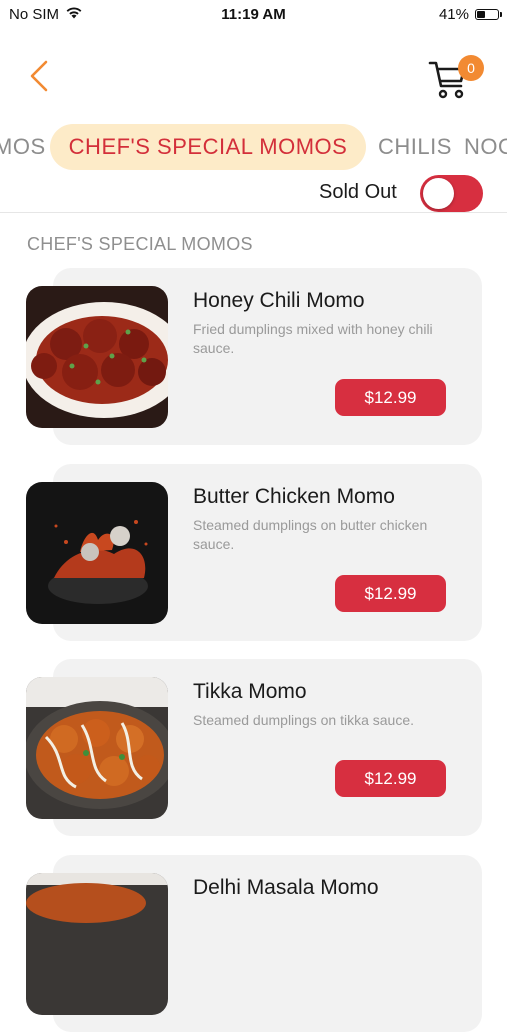 The image size is (507, 1032). What do you see at coordinates (294, 496) in the screenshot?
I see `item-name: Butter Chicken Momo` at bounding box center [294, 496].